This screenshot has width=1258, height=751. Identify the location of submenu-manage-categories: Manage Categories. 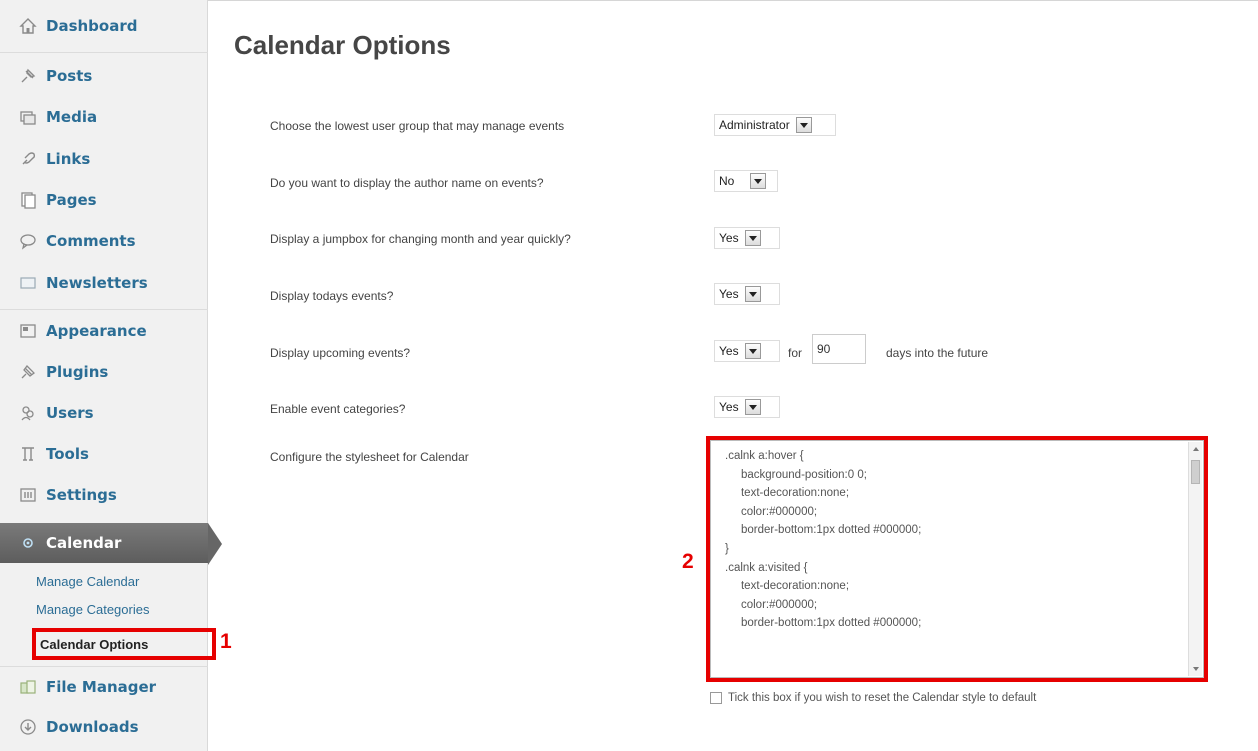
(92, 609).